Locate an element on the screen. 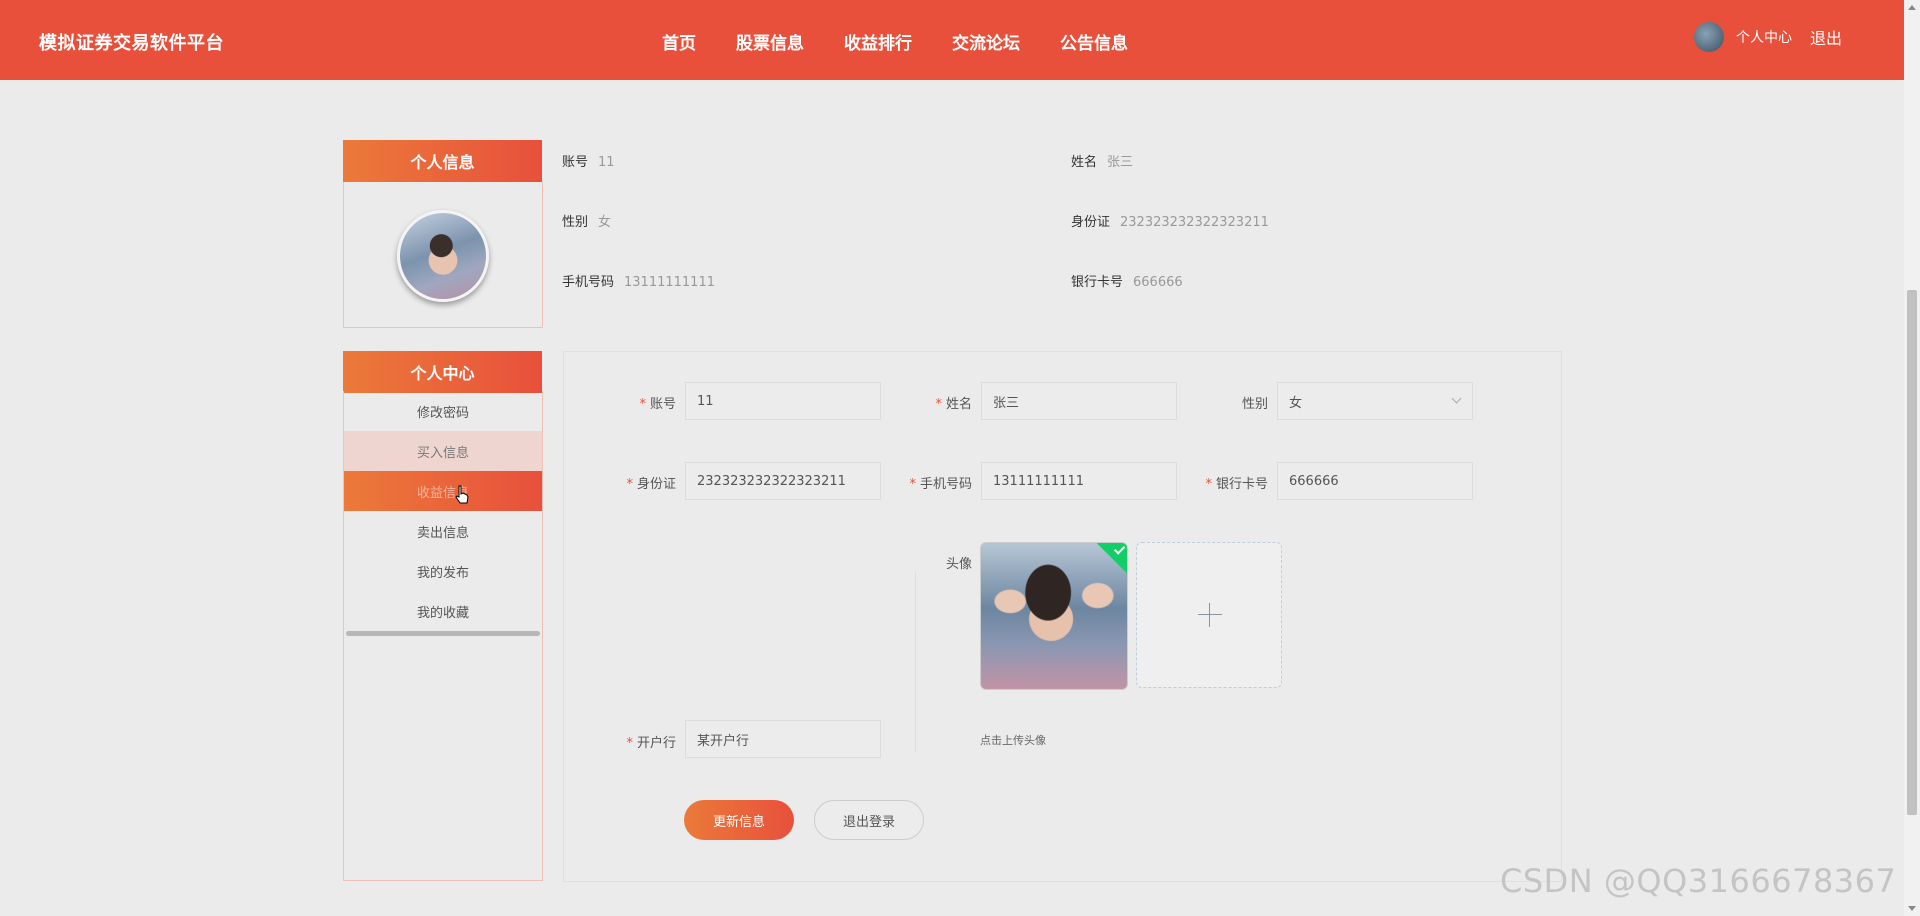  account-input: 11 is located at coordinates (783, 401).